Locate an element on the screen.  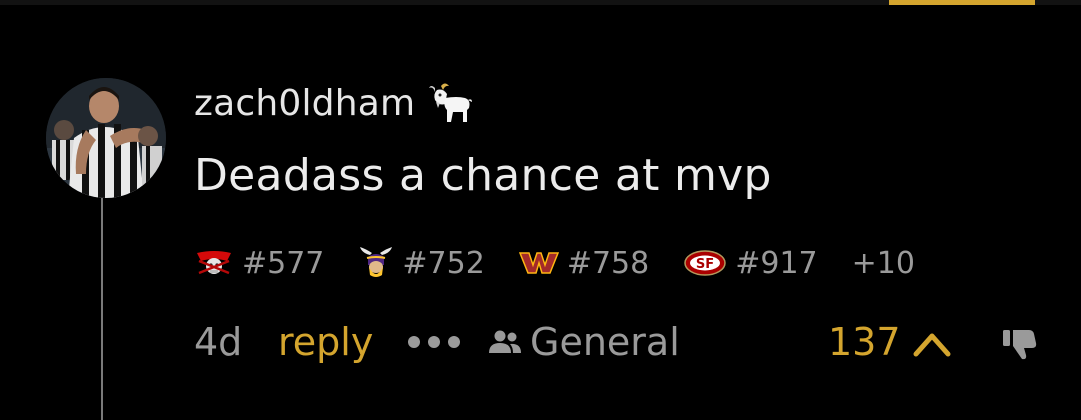
buccaneers-logo-icon is located at coordinates (214, 263).